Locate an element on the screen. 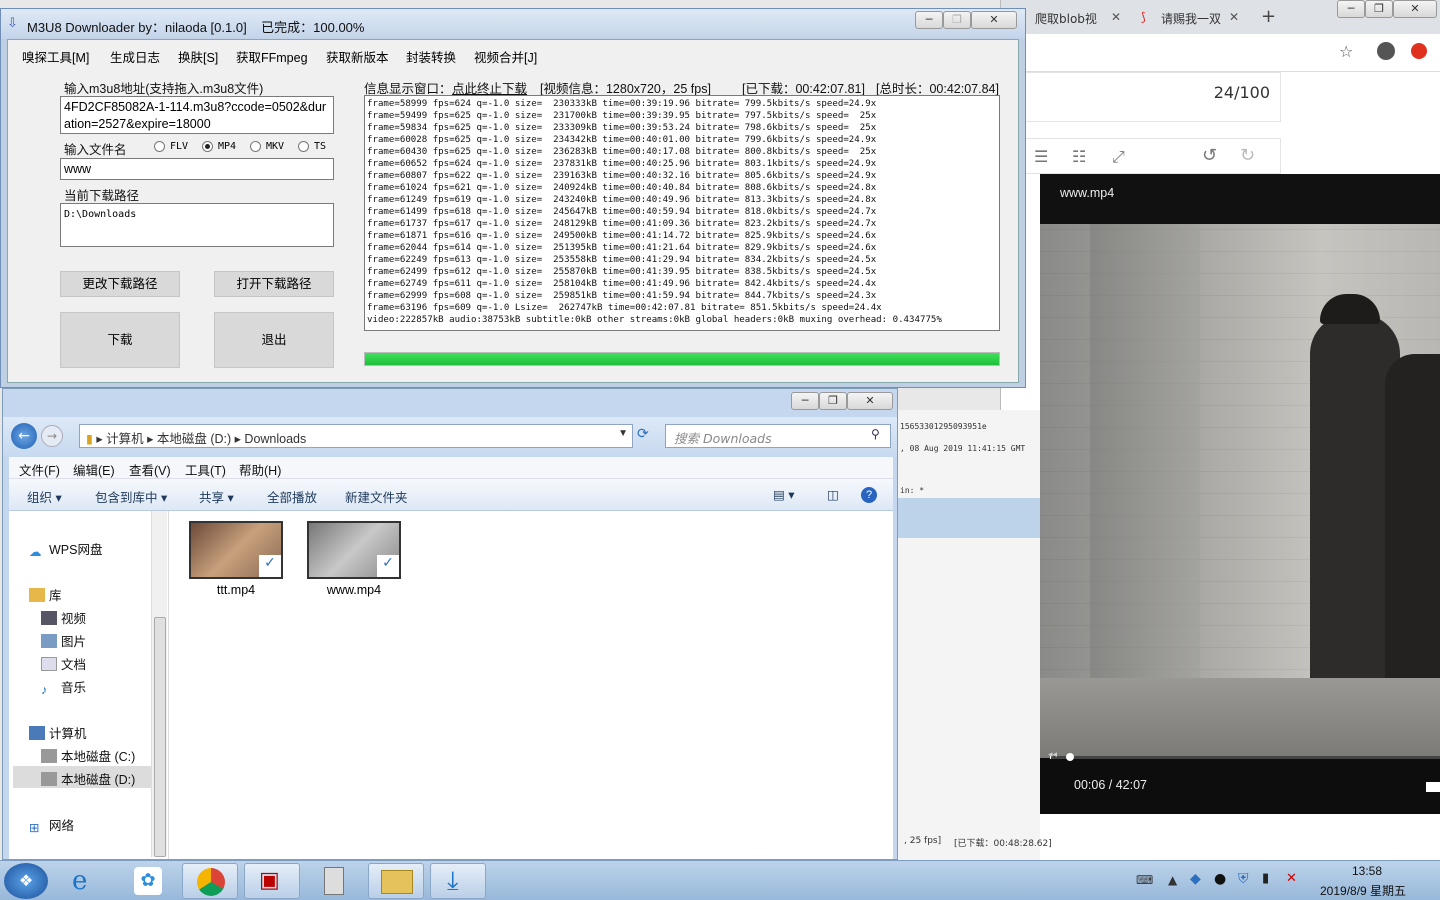 This screenshot has height=900, width=1440. nav-library: 库 is located at coordinates (45, 594).